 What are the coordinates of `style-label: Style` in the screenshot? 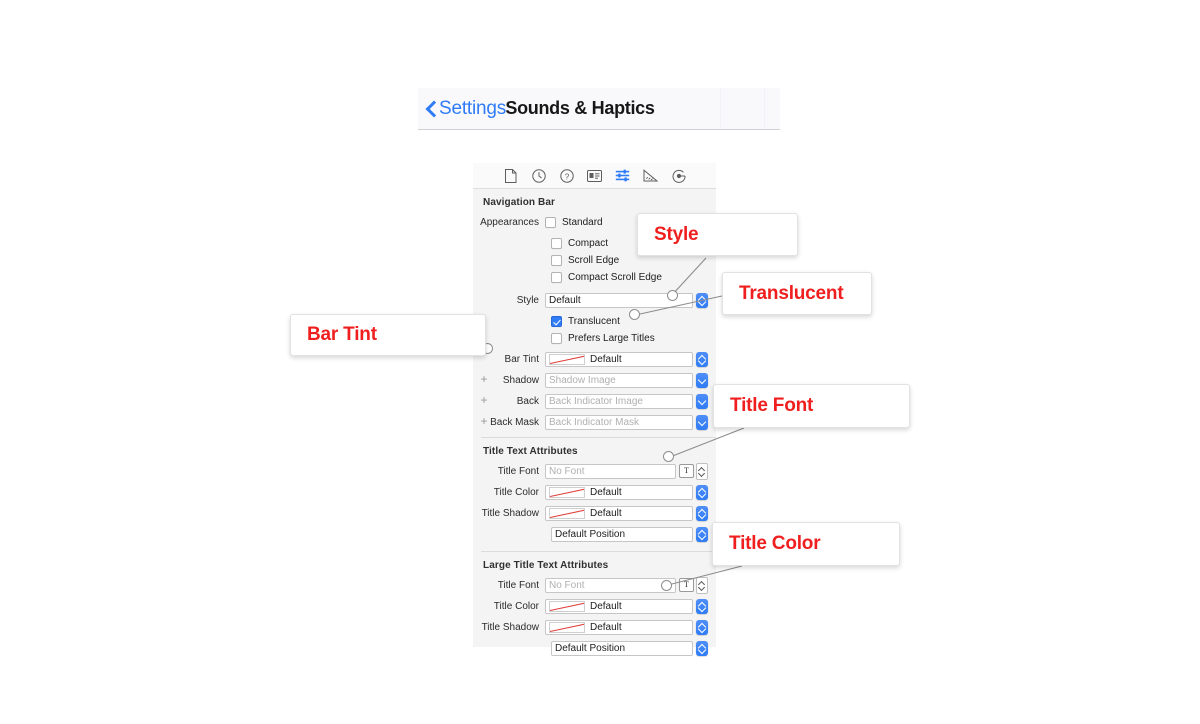 It's located at (527, 300).